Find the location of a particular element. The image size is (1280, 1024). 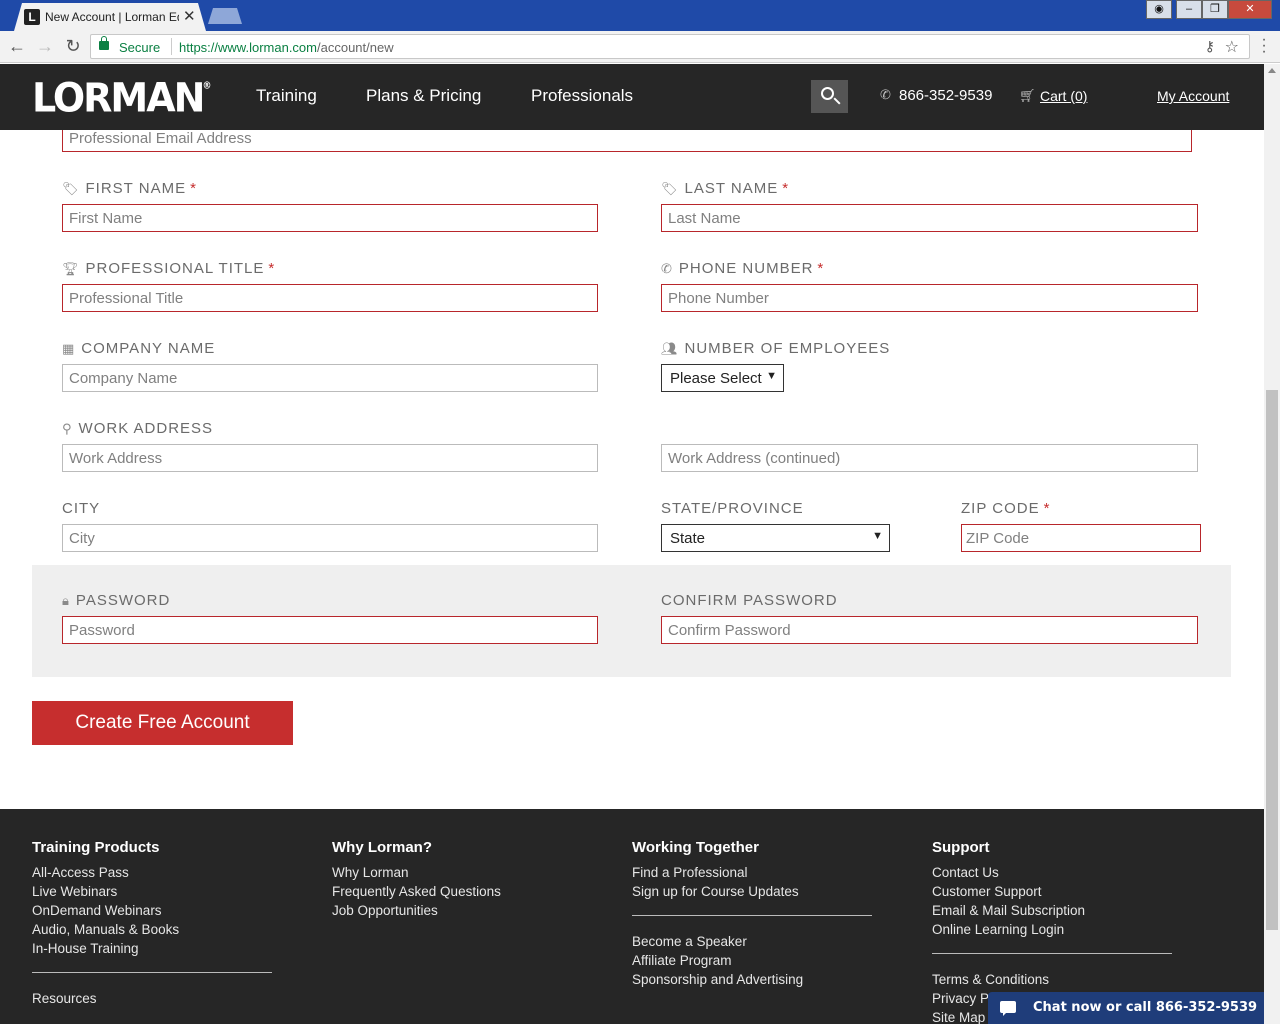

url-separator is located at coordinates (171, 46).